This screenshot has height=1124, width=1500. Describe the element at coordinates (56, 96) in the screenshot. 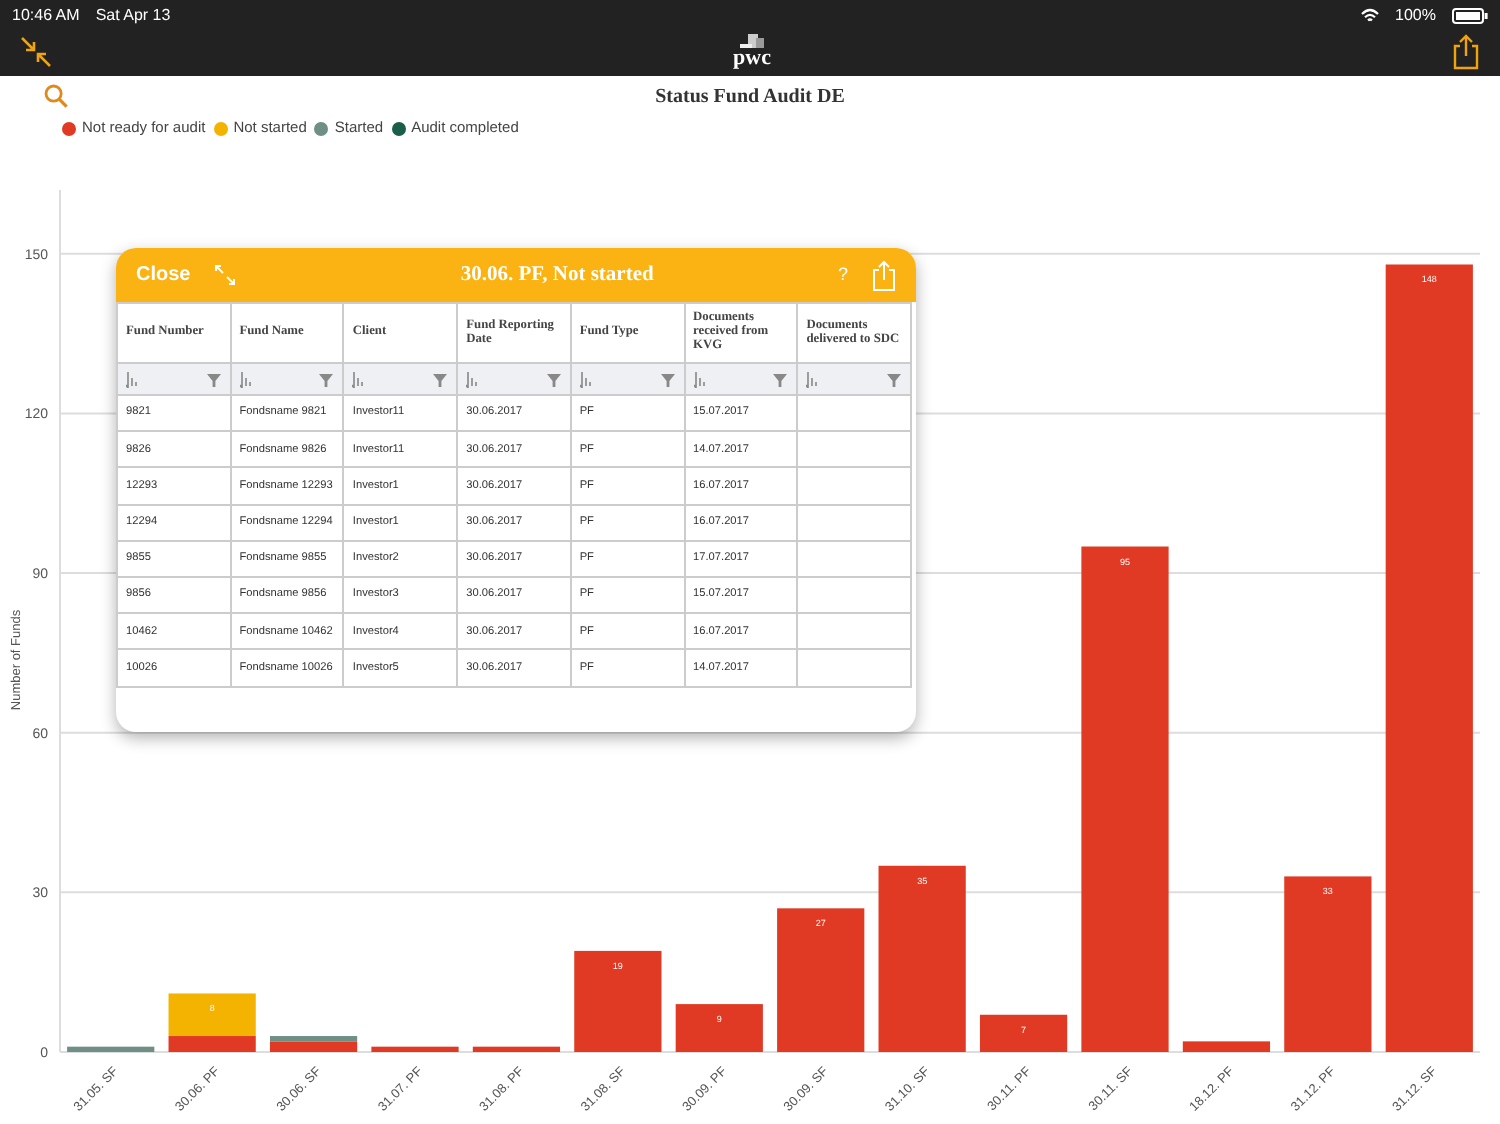

I see `search-icon` at that location.